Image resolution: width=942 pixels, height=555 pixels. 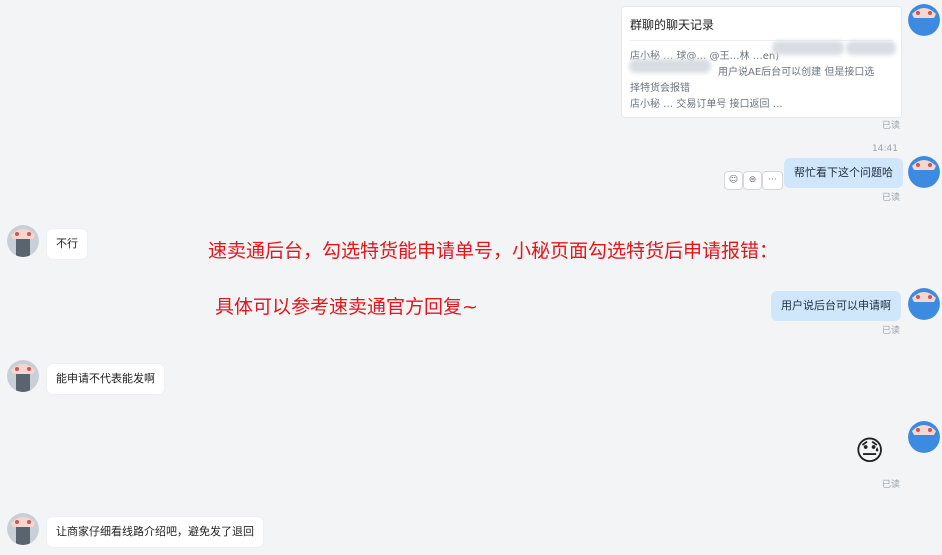 I want to click on more-button: ···, so click(x=772, y=180).